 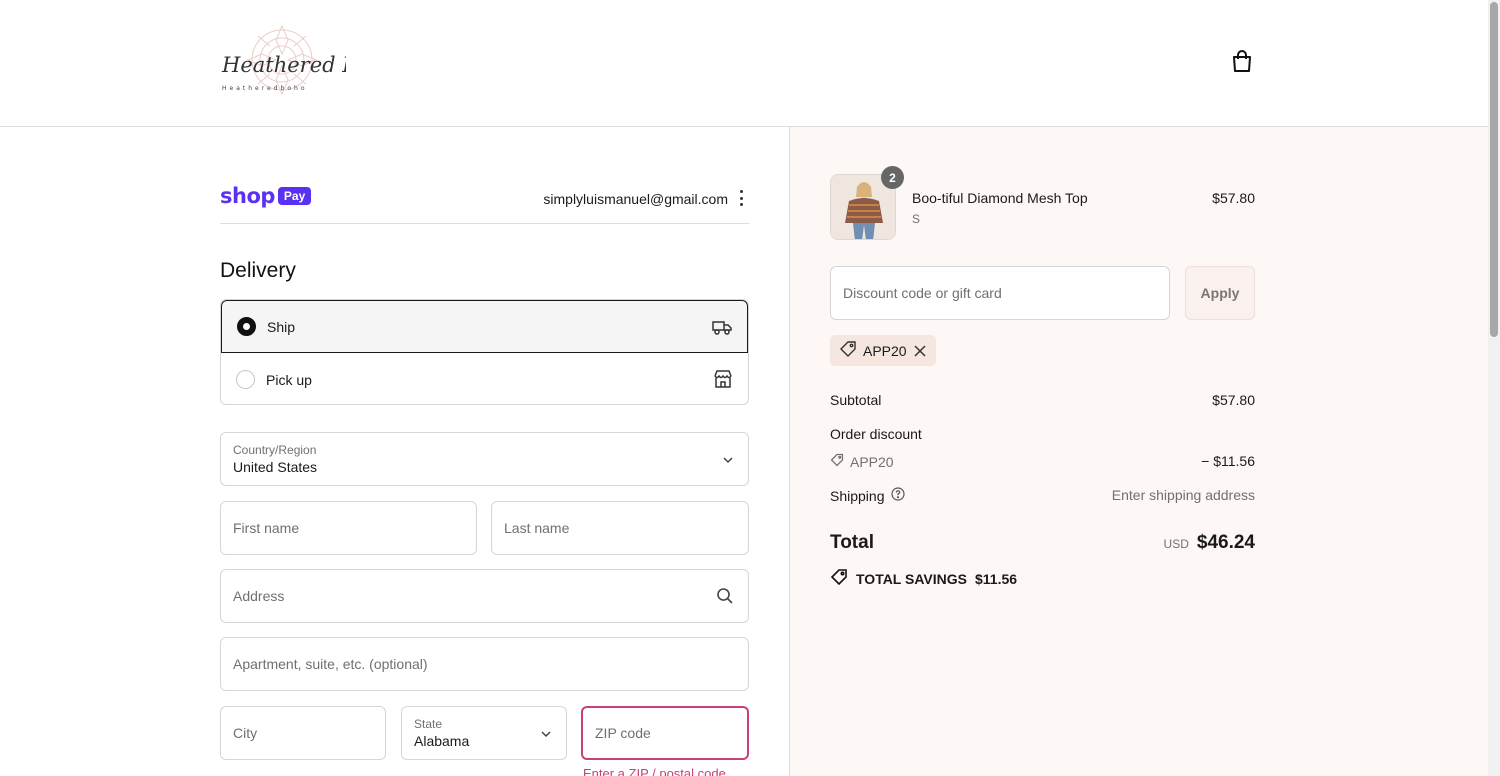 What do you see at coordinates (281, 326) in the screenshot?
I see `delivery-option-label: Ship` at bounding box center [281, 326].